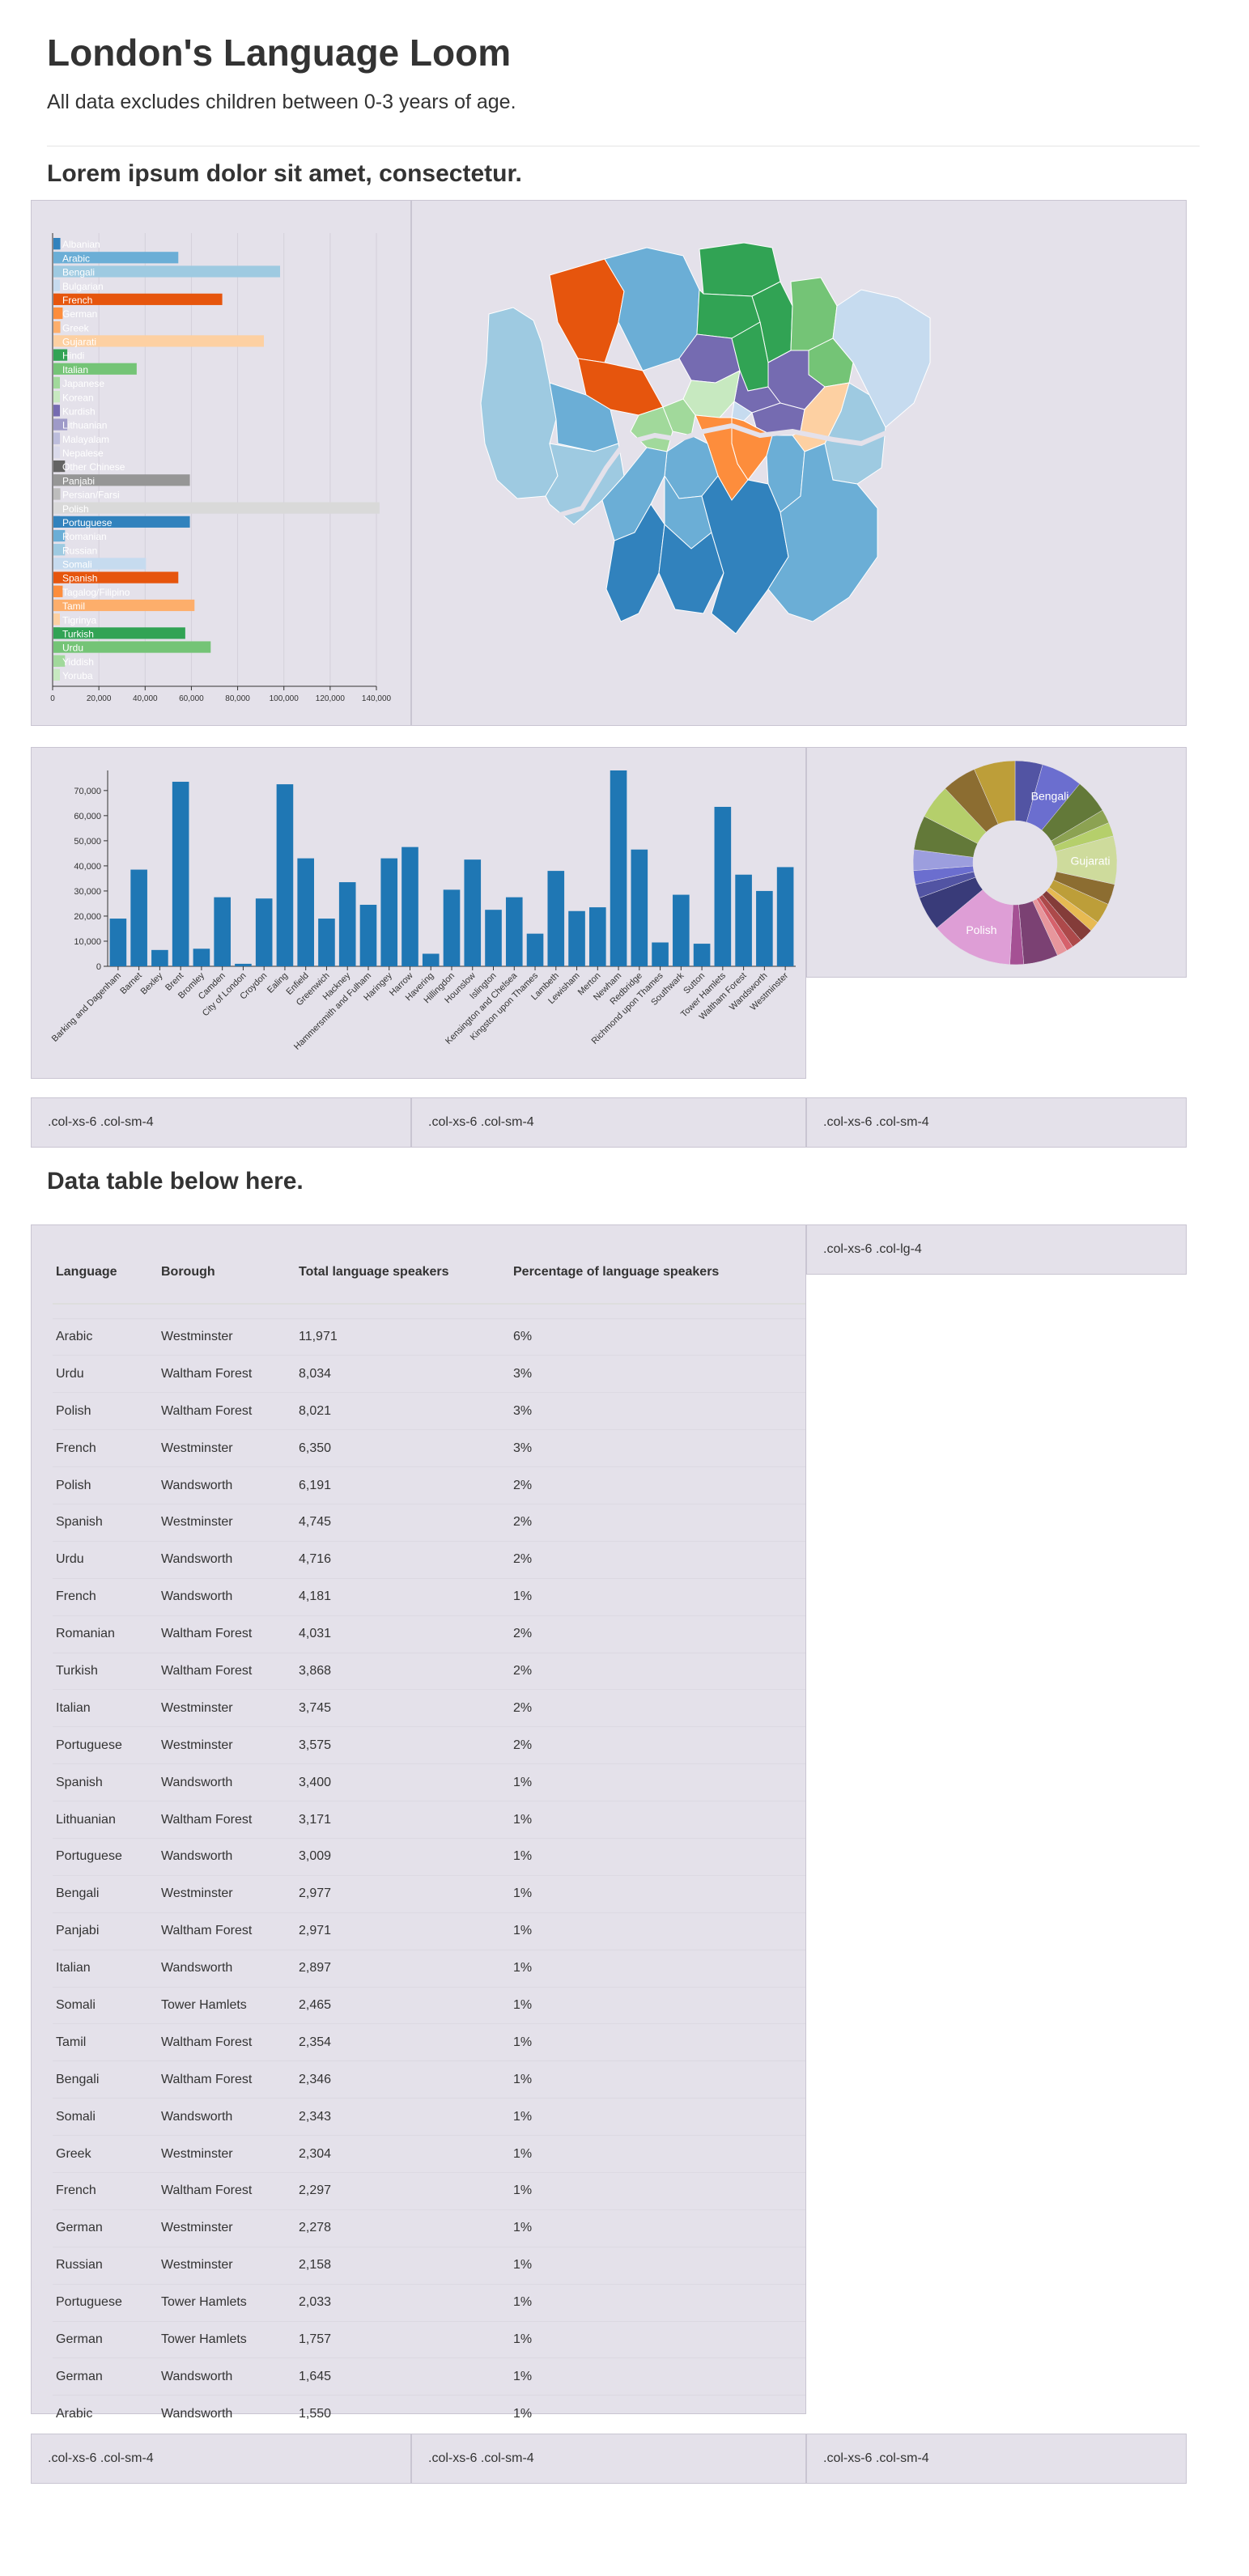 This screenshot has height=2576, width=1249. Describe the element at coordinates (87, 917) in the screenshot. I see `y-tick-label: 20,000` at that location.